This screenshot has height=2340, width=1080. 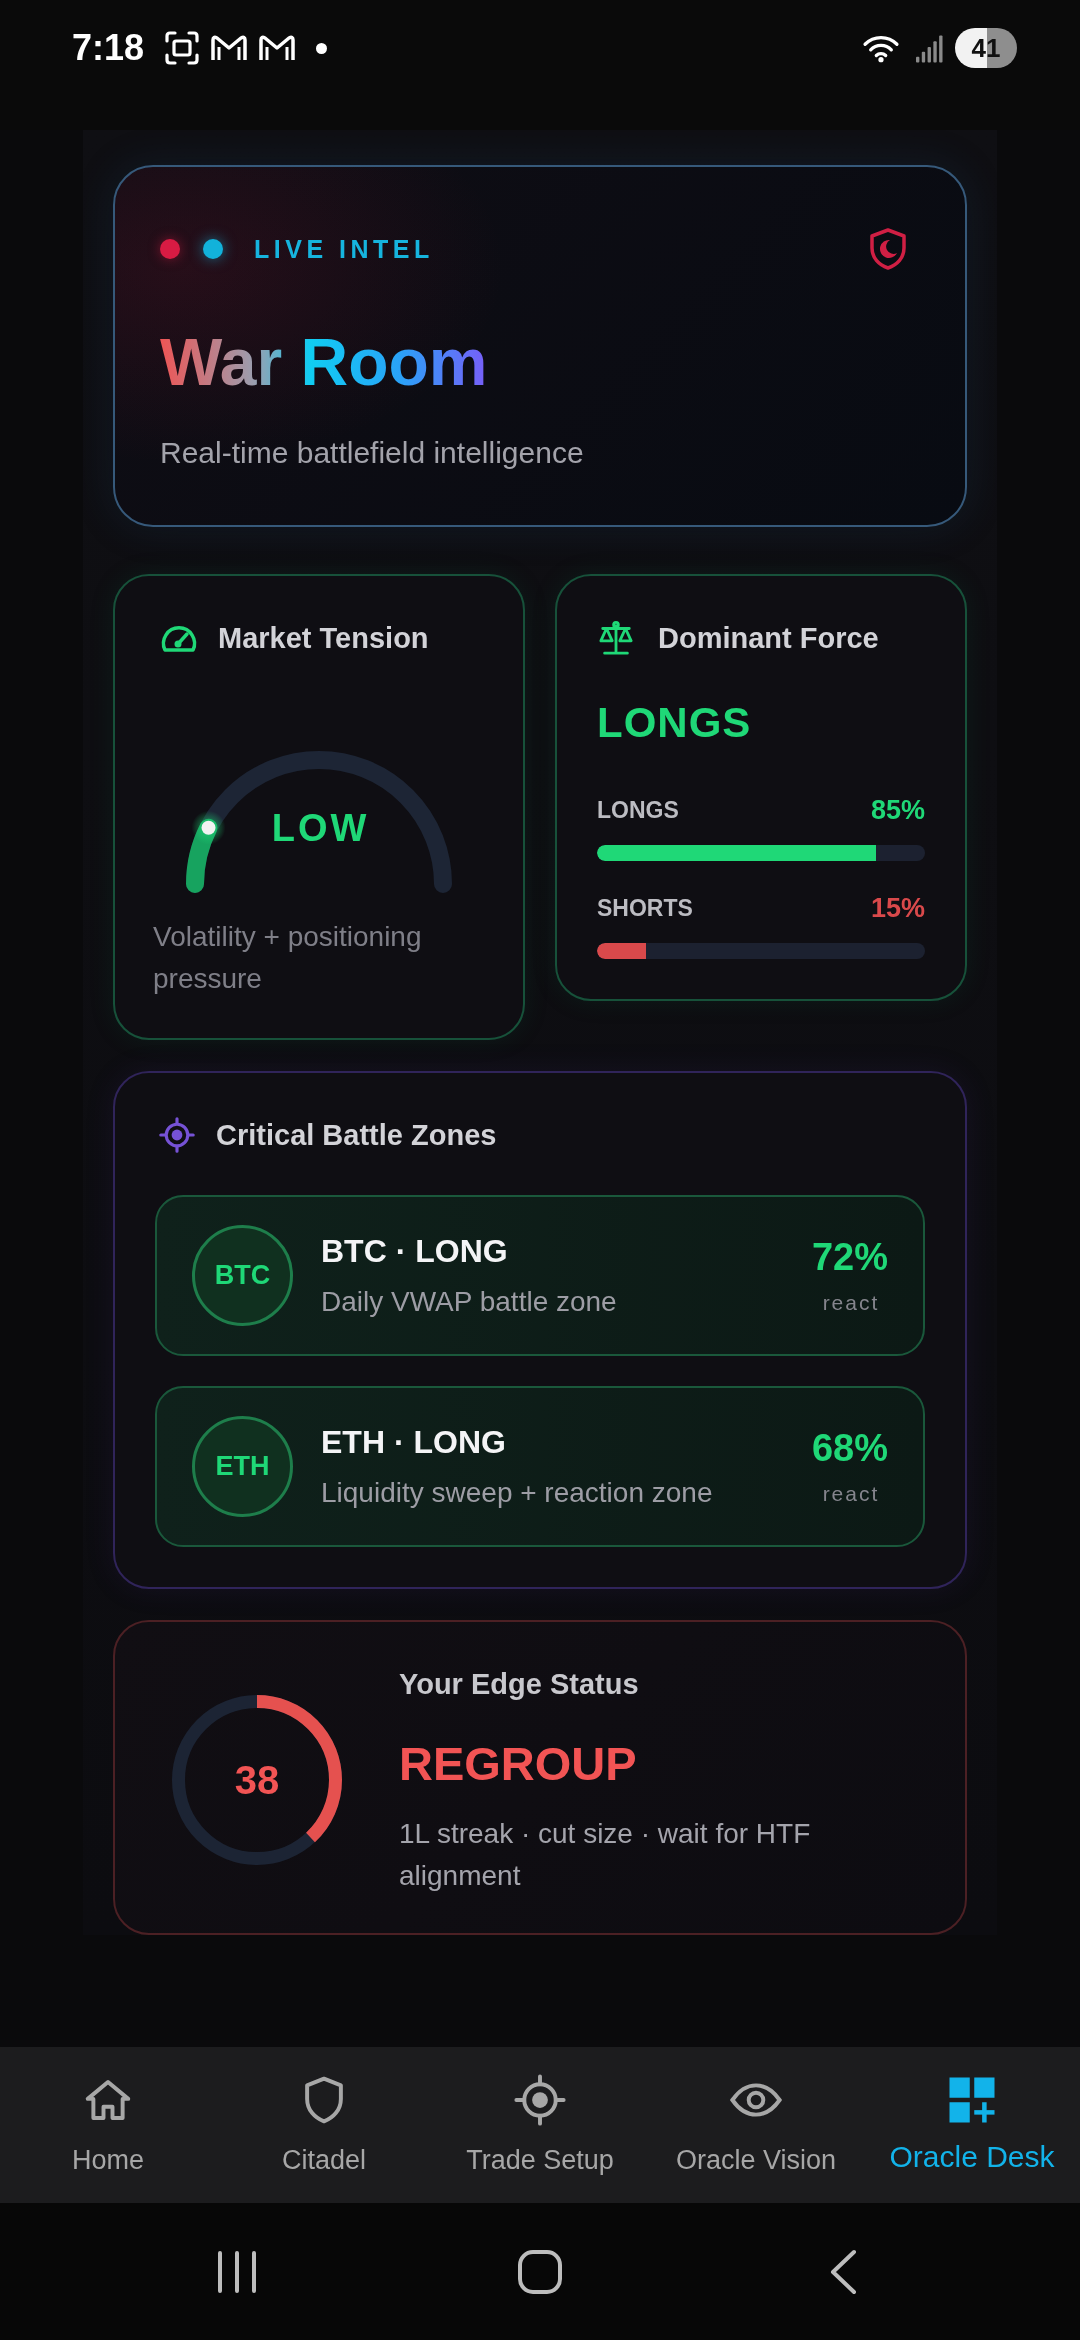 I want to click on screenshot-icon, so click(x=182, y=48).